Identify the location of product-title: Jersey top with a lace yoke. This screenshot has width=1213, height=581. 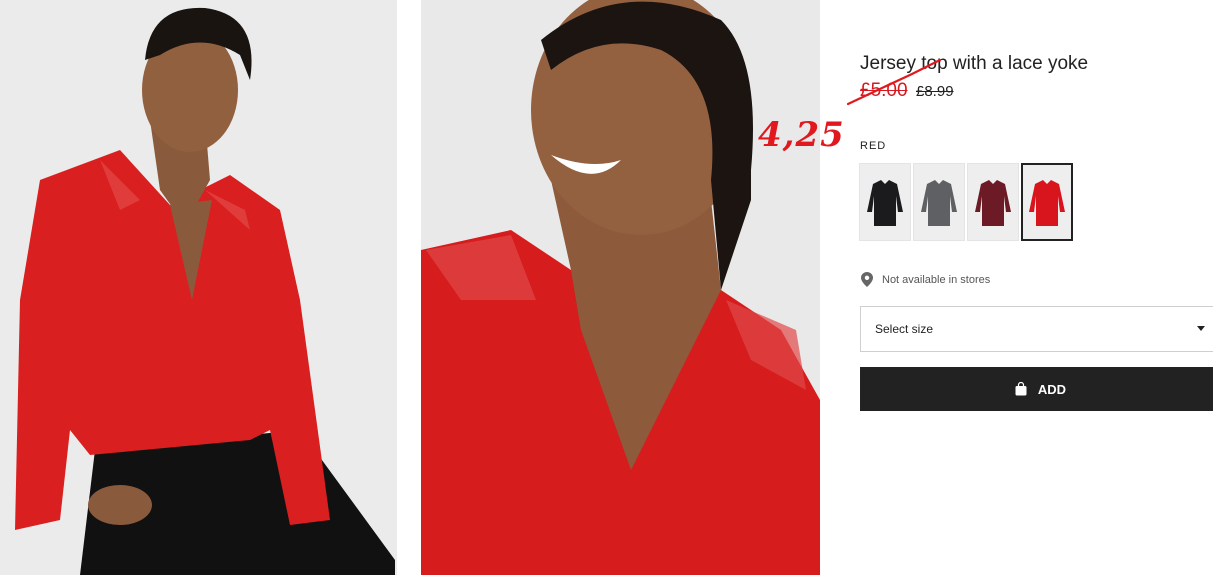
(974, 63).